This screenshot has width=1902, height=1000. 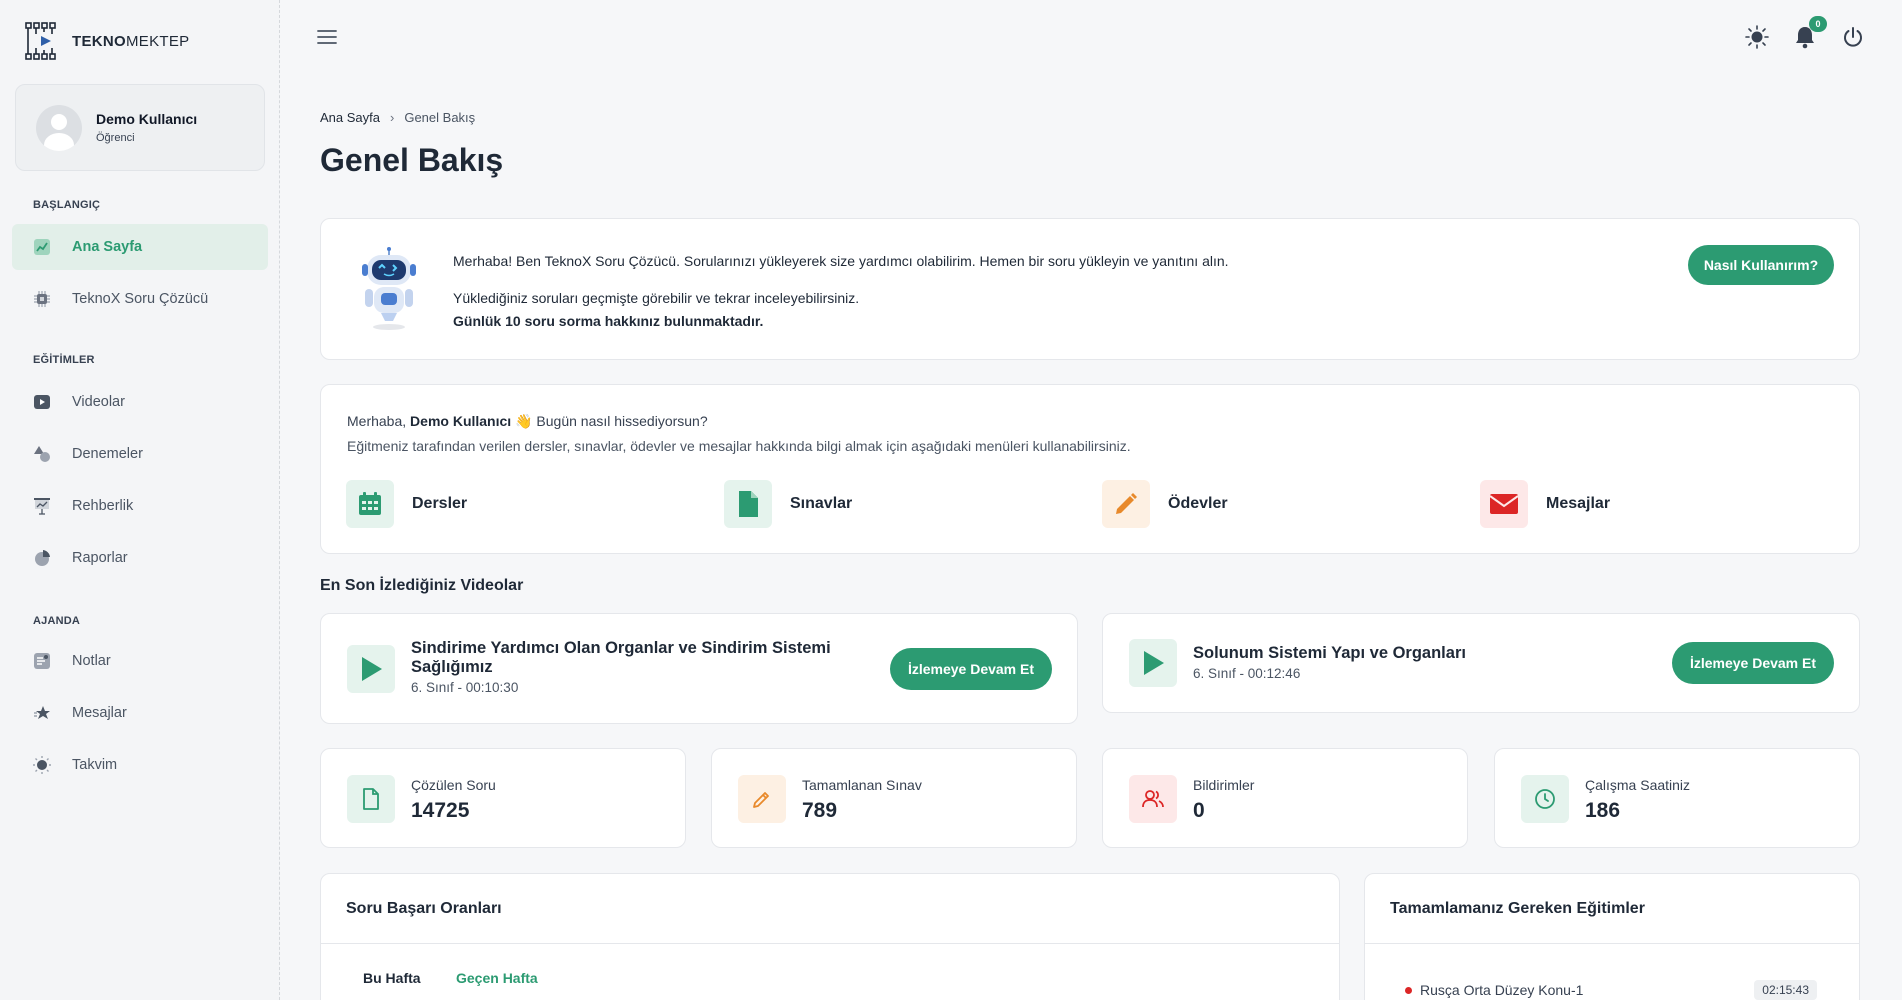 What do you see at coordinates (350, 117) in the screenshot?
I see `breadcrumb-home: Ana Sayfa` at bounding box center [350, 117].